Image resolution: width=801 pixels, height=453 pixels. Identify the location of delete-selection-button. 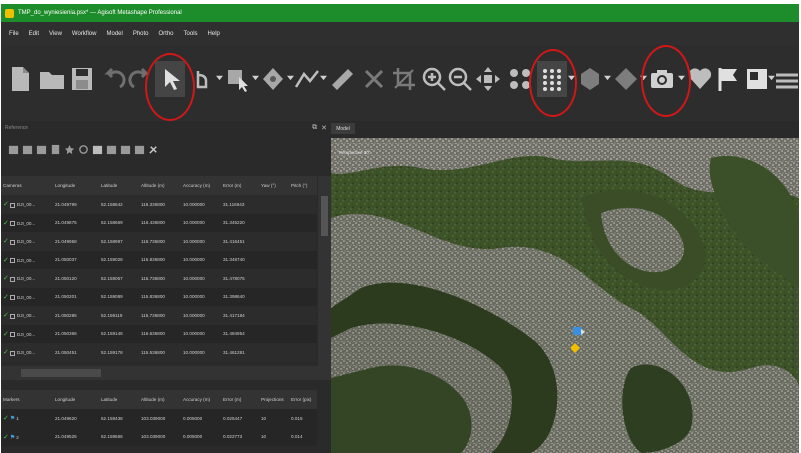
(374, 79).